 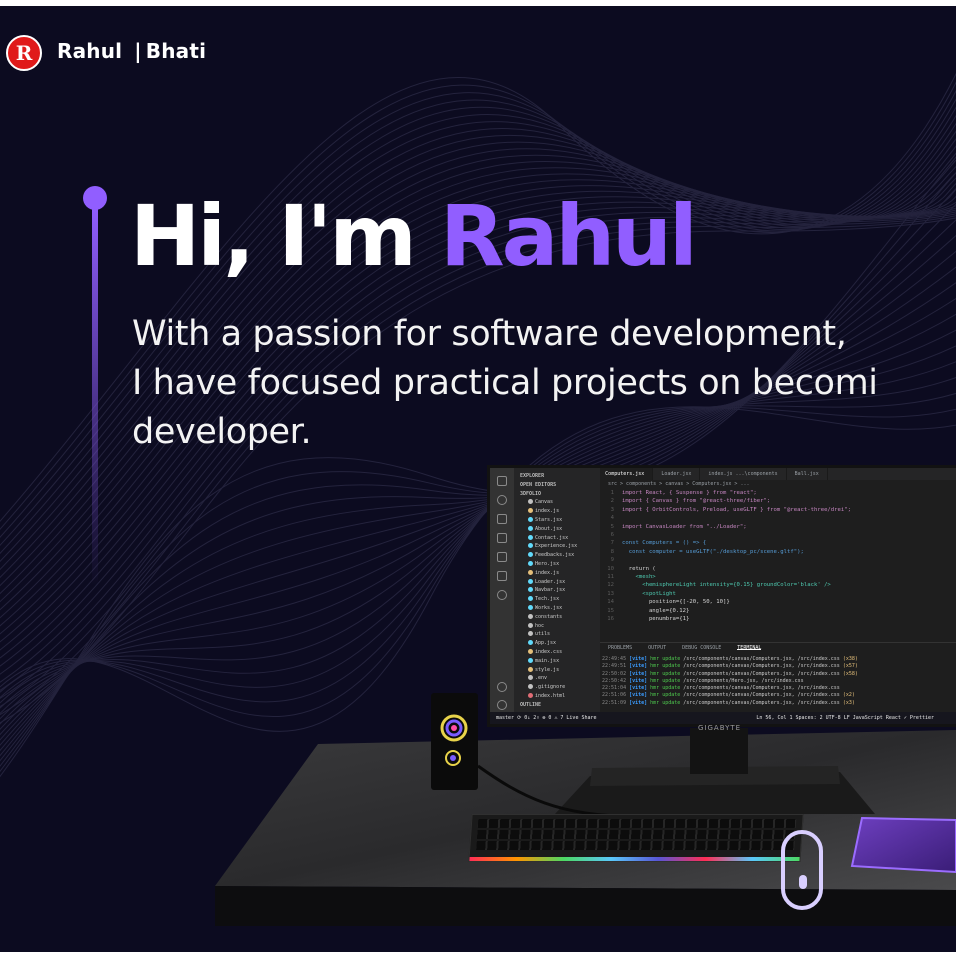 I want to click on file-name: hoc, so click(x=540, y=625).